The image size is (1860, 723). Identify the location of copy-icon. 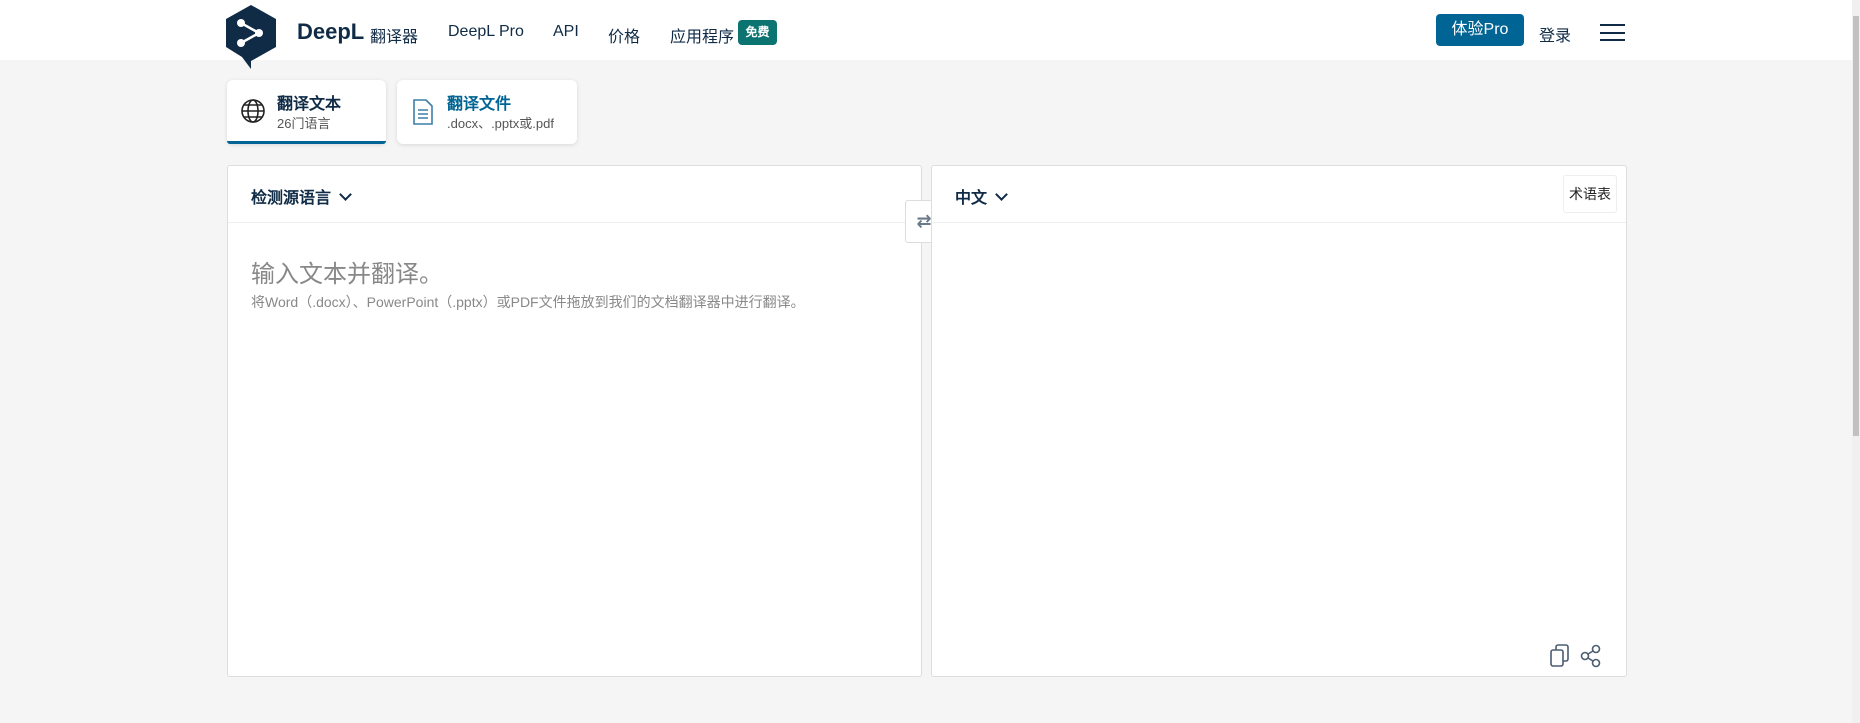
(1560, 656).